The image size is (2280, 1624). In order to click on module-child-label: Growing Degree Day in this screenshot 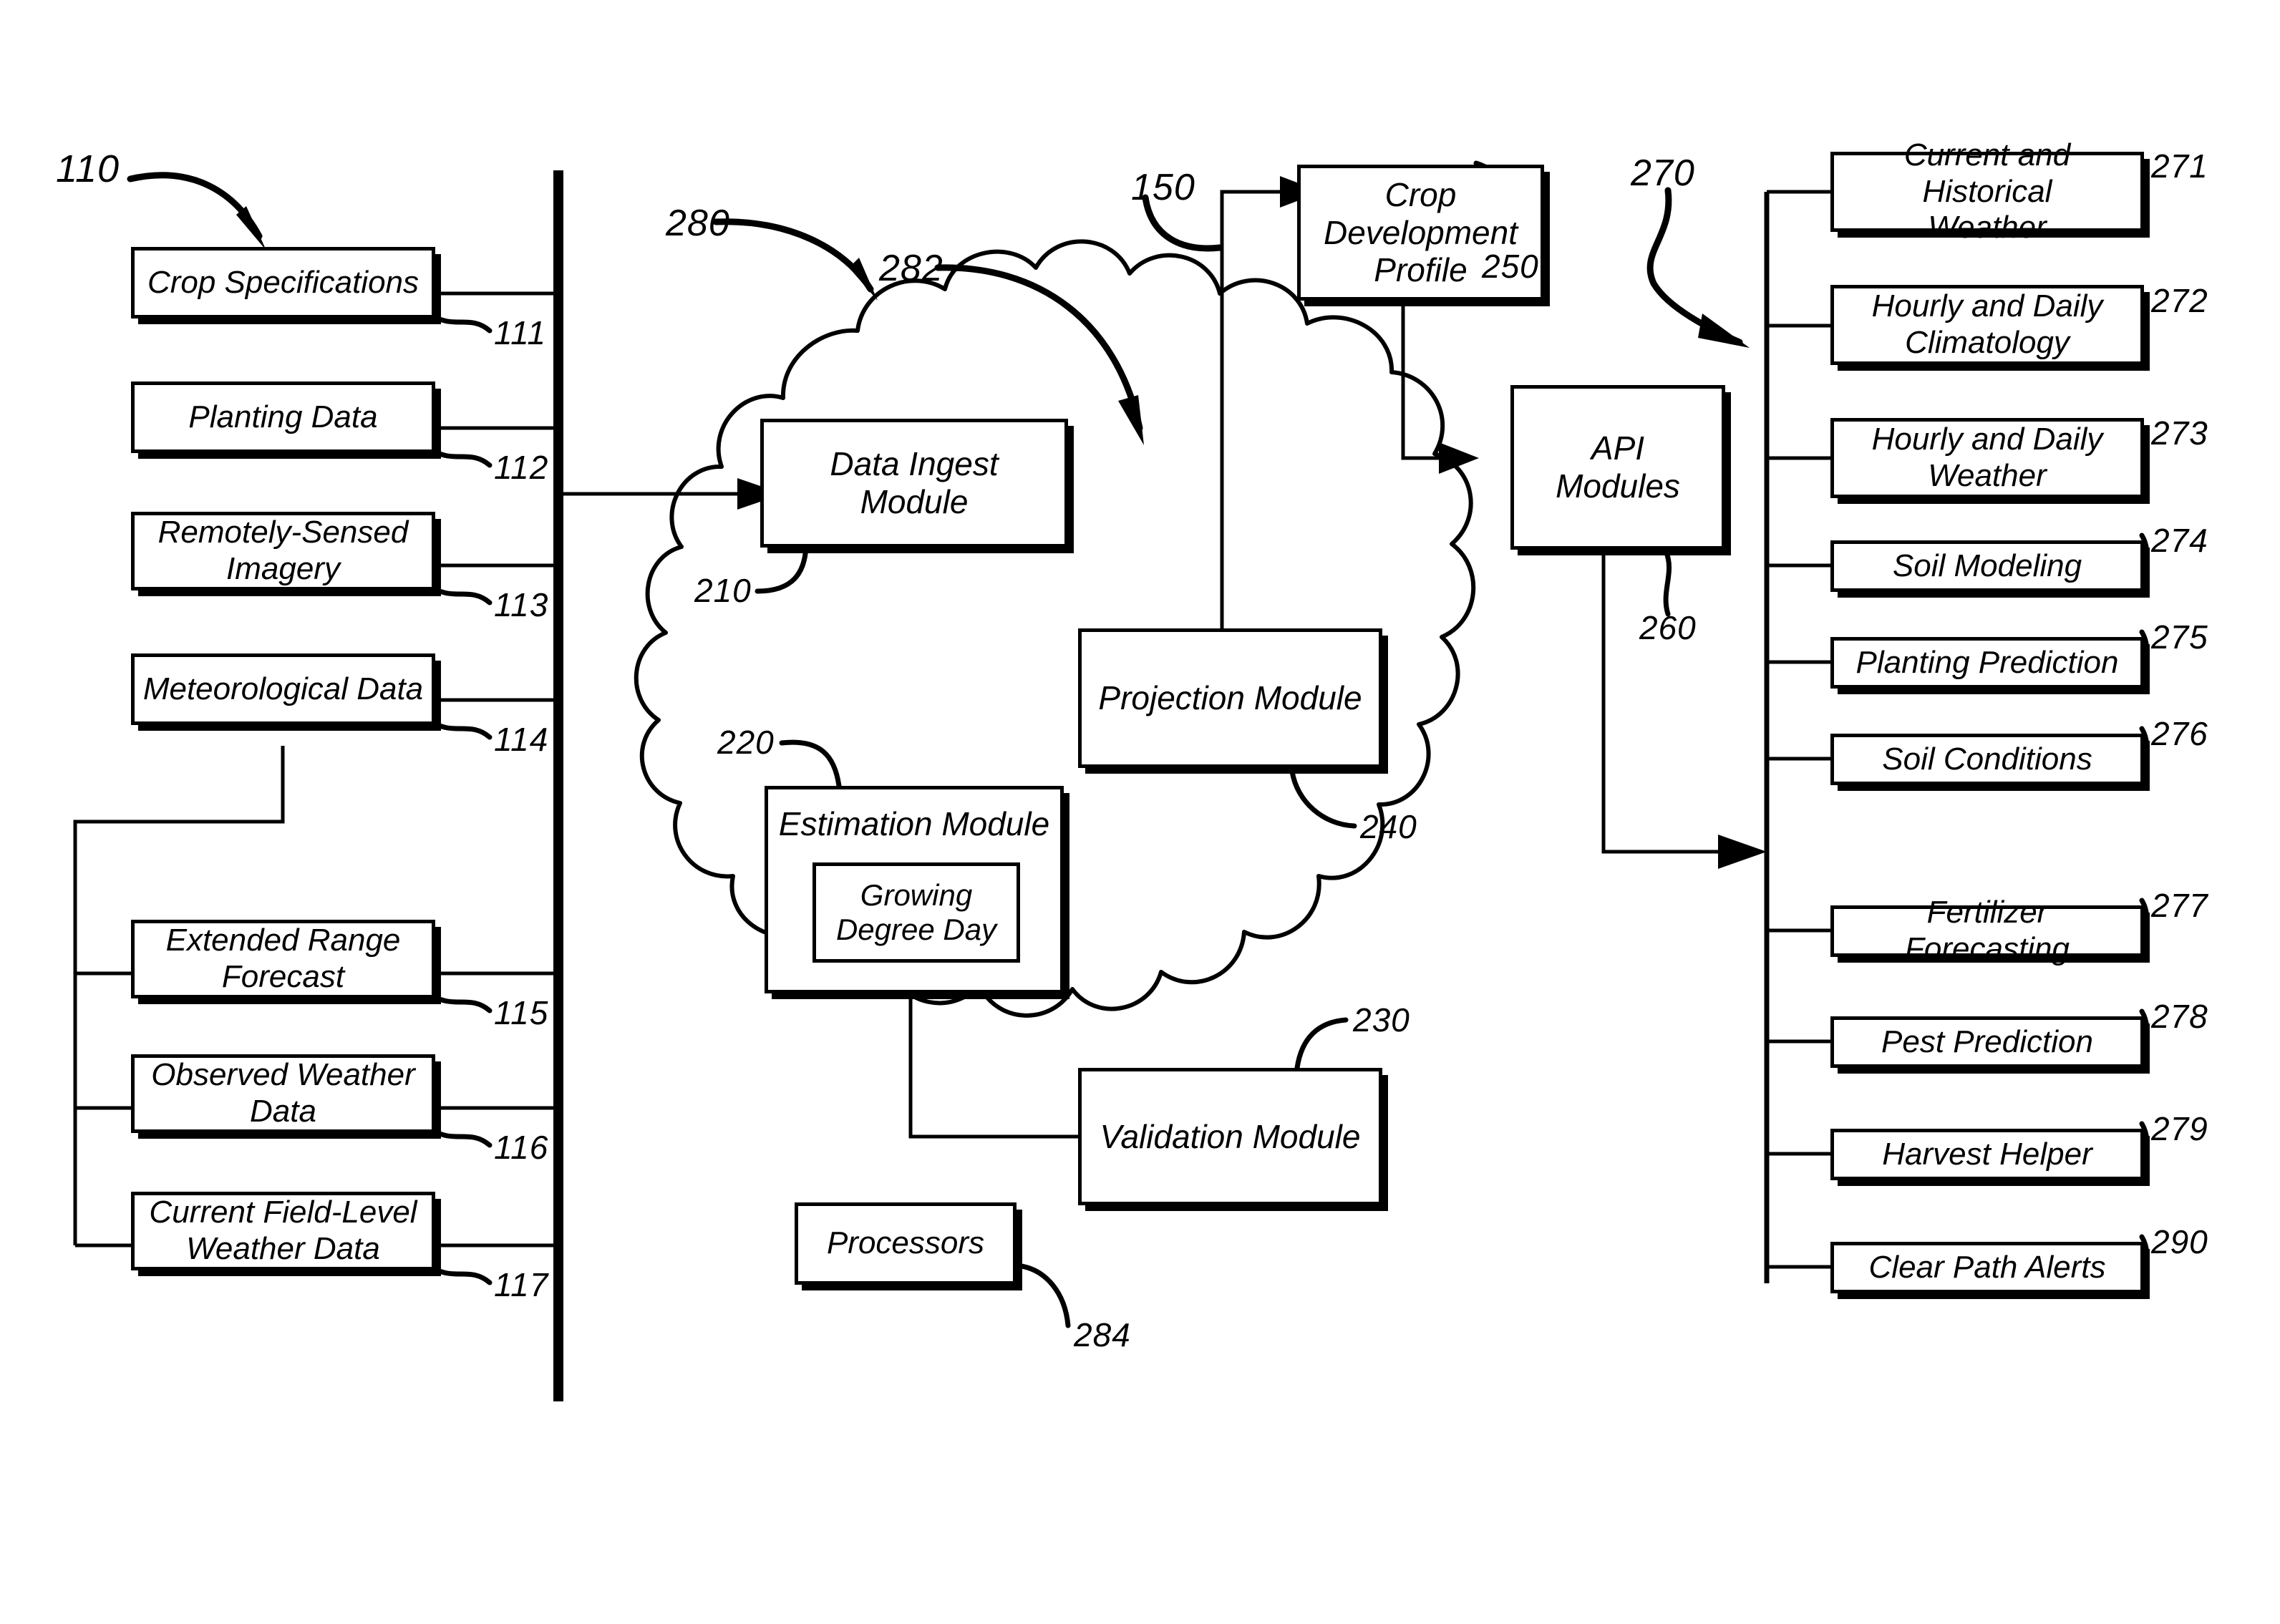, I will do `click(916, 912)`.